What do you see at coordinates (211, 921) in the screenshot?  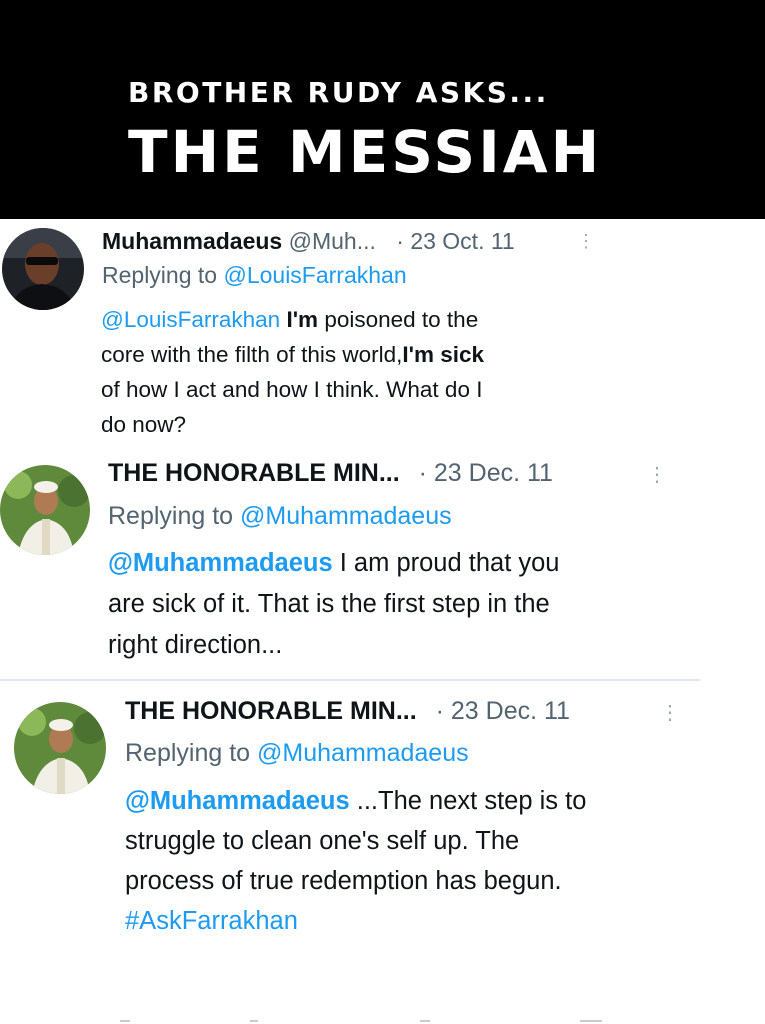 I see `hashtag-link: #AskFarrakhan` at bounding box center [211, 921].